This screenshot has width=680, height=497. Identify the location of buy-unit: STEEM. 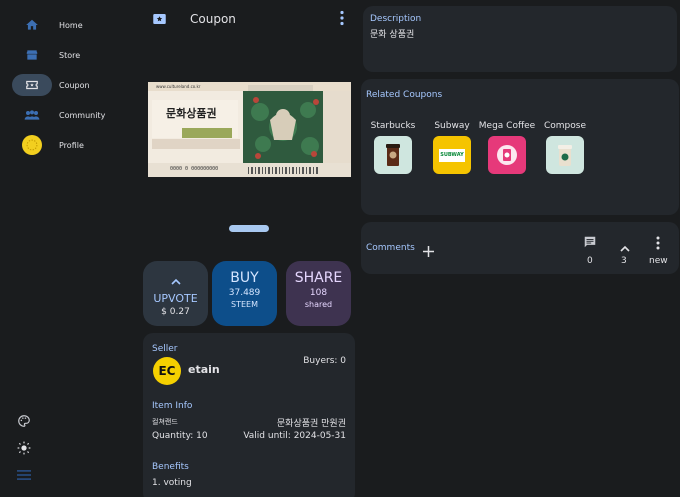
(244, 304).